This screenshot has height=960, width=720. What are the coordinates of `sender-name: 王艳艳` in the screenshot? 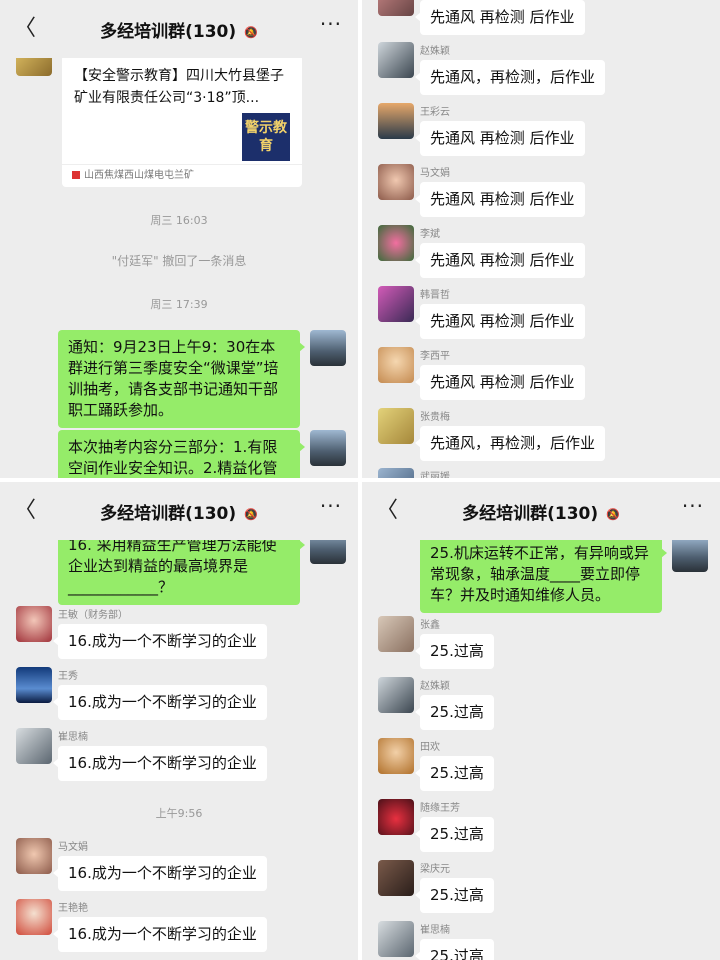 It's located at (73, 908).